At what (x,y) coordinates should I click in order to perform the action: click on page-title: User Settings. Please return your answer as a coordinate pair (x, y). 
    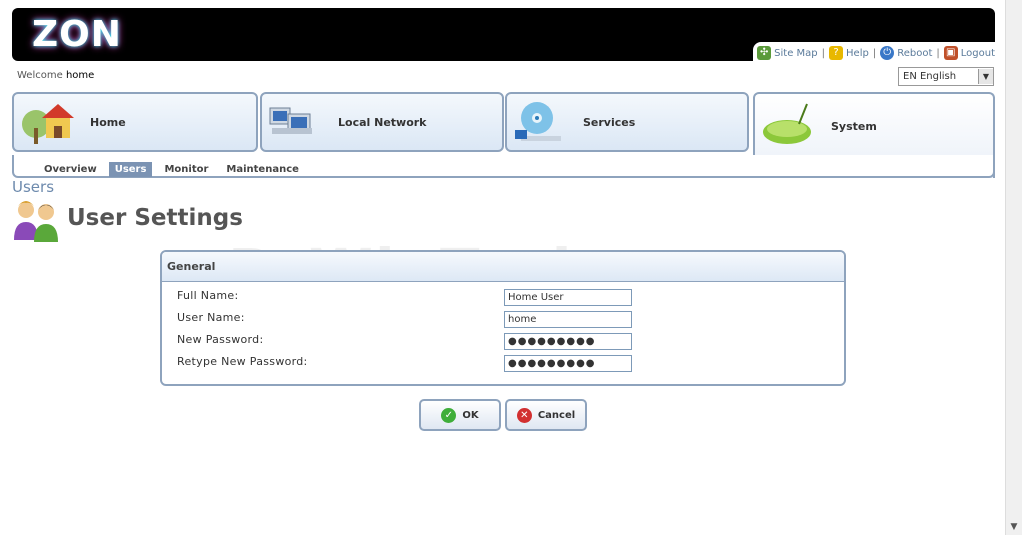
    Looking at the image, I should click on (155, 218).